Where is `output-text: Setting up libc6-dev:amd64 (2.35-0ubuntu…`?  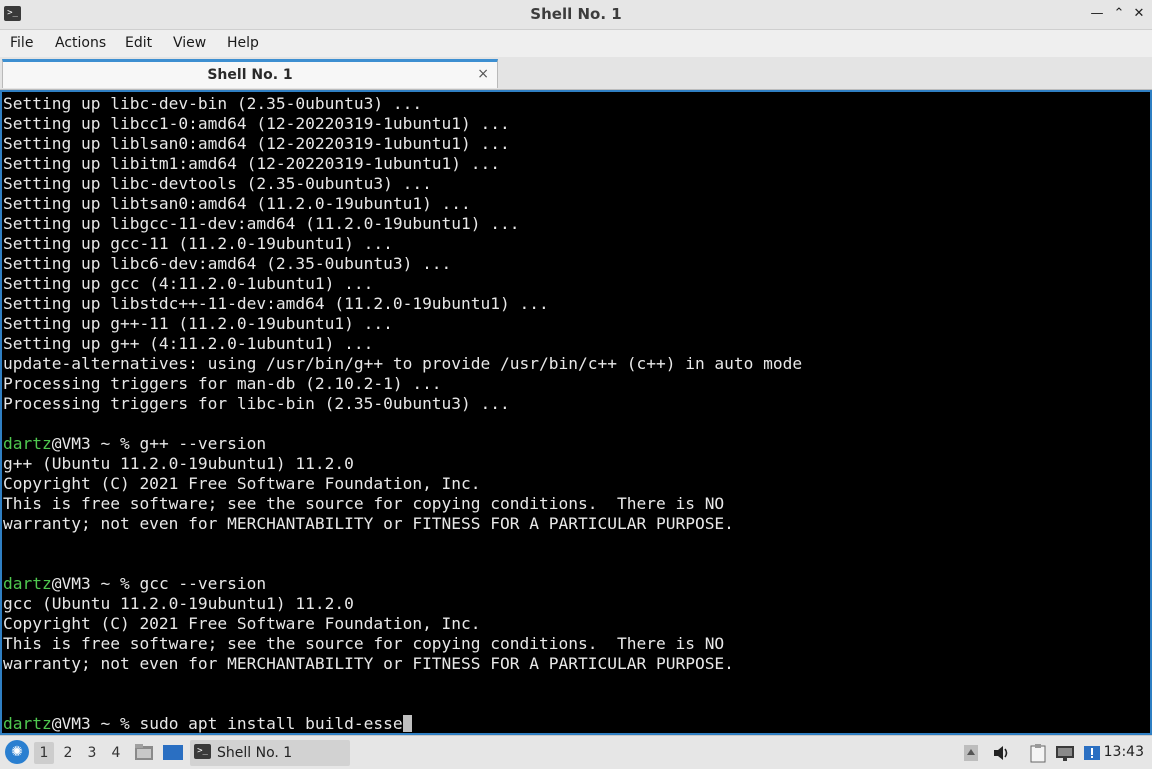
output-text: Setting up libc6-dev:amd64 (2.35-0ubuntu… is located at coordinates (227, 263).